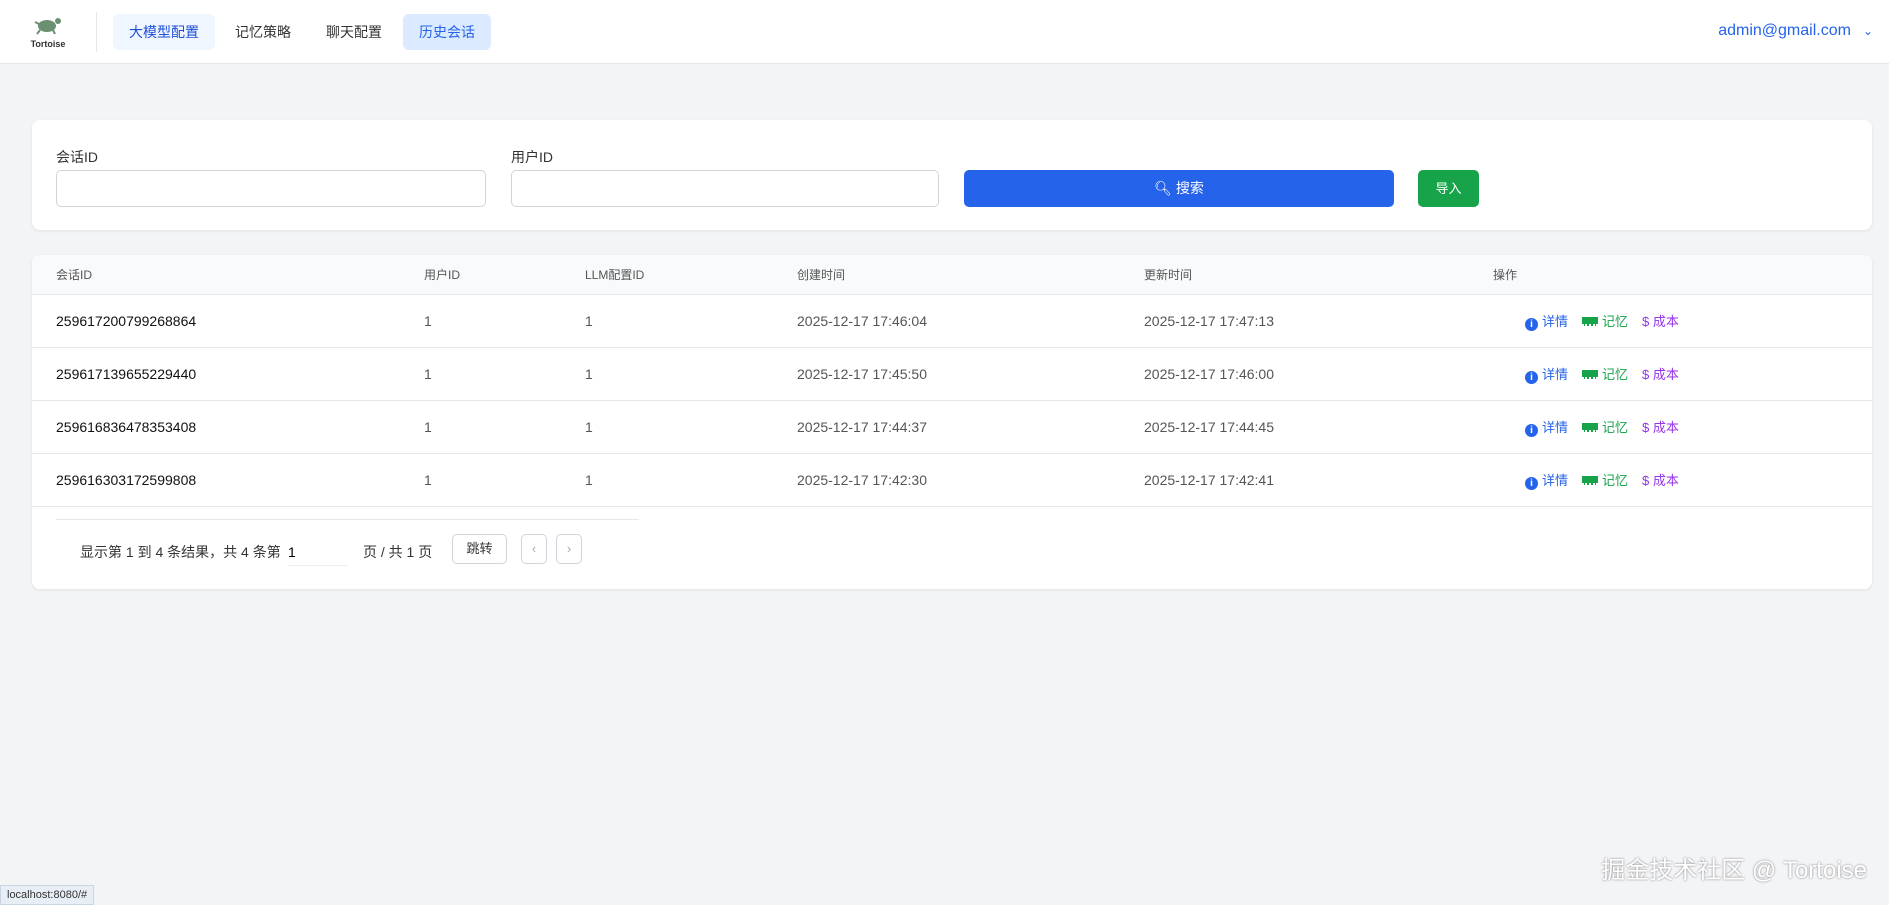  What do you see at coordinates (126, 480) in the screenshot?
I see `session-id: 259616303172599808` at bounding box center [126, 480].